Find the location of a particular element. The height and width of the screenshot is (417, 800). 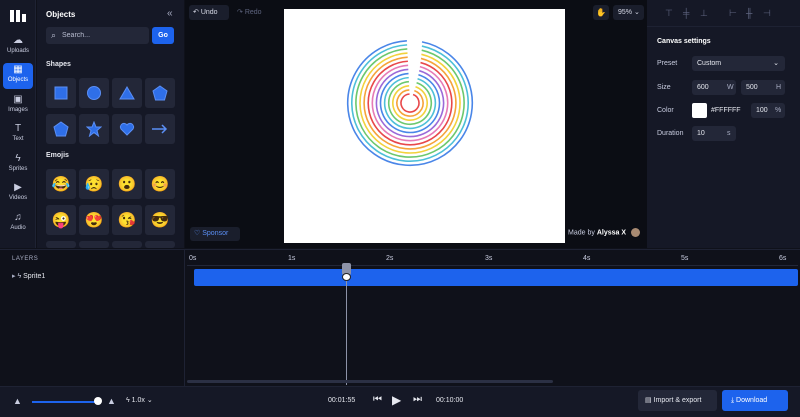

color-hex-field: #FFFFFF is located at coordinates (727, 110).